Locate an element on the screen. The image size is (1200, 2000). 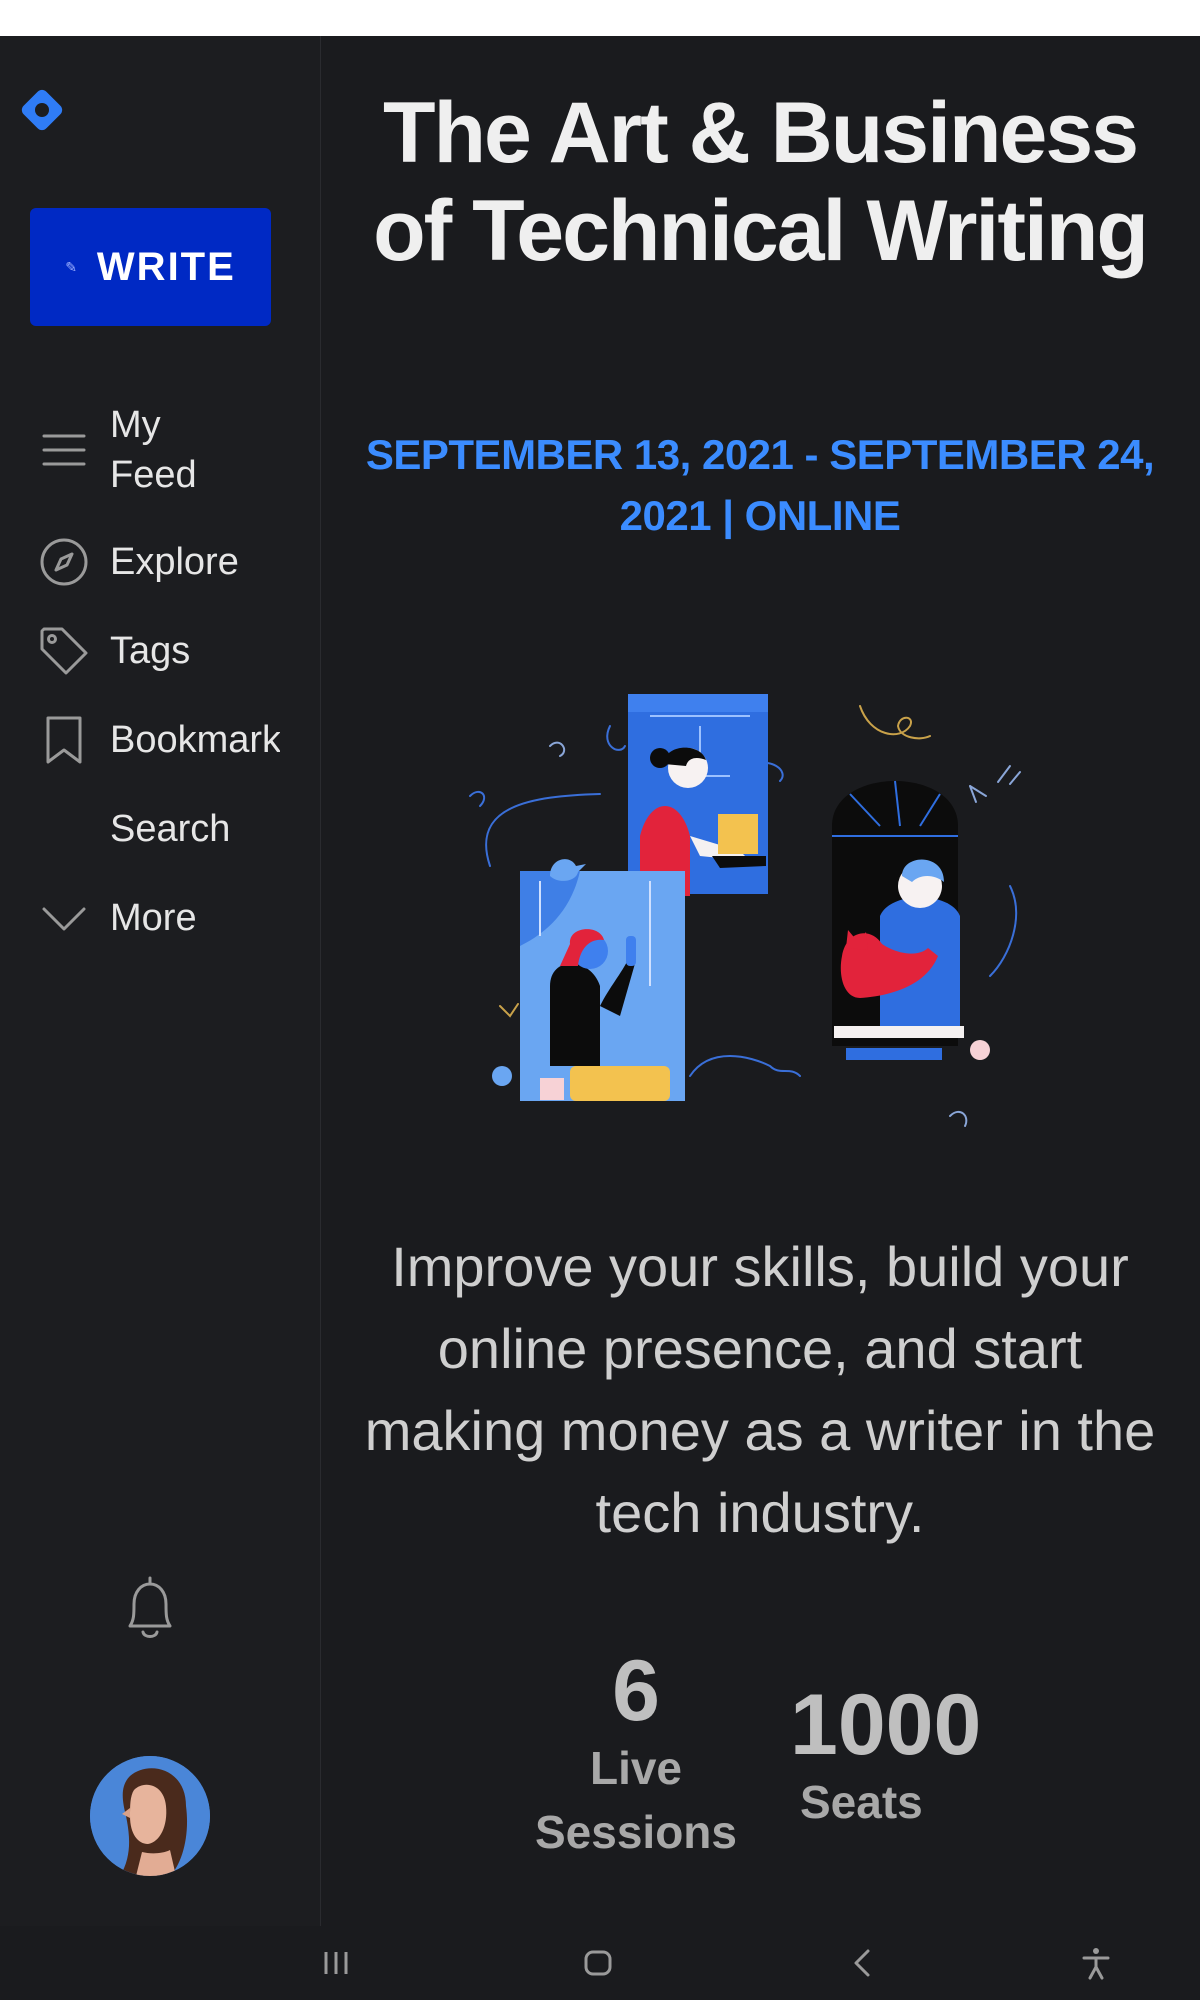
accessibility-icon is located at coordinates (1096, 1963).